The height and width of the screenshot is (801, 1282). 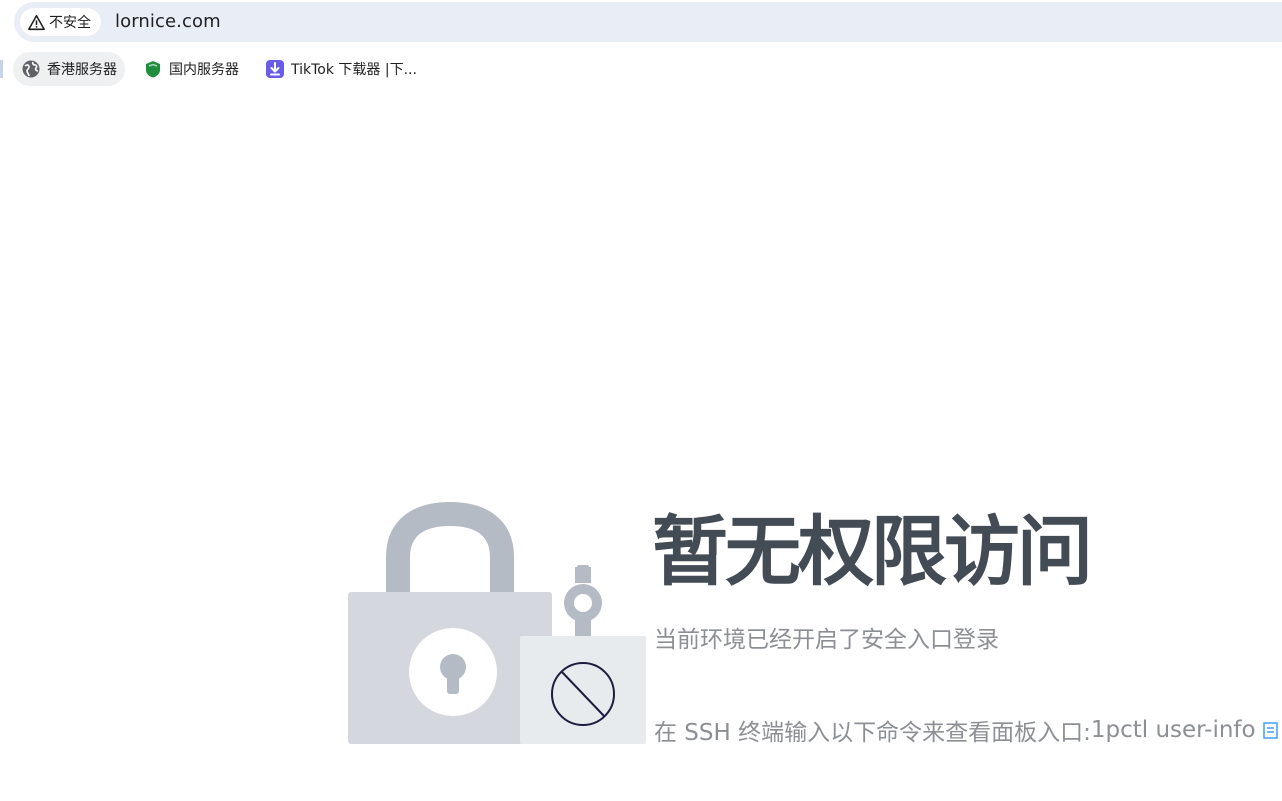 I want to click on command-hint: 在 SSH 终端输入以下命令来查看面板入口: 1pctl user-info, so click(x=967, y=730).